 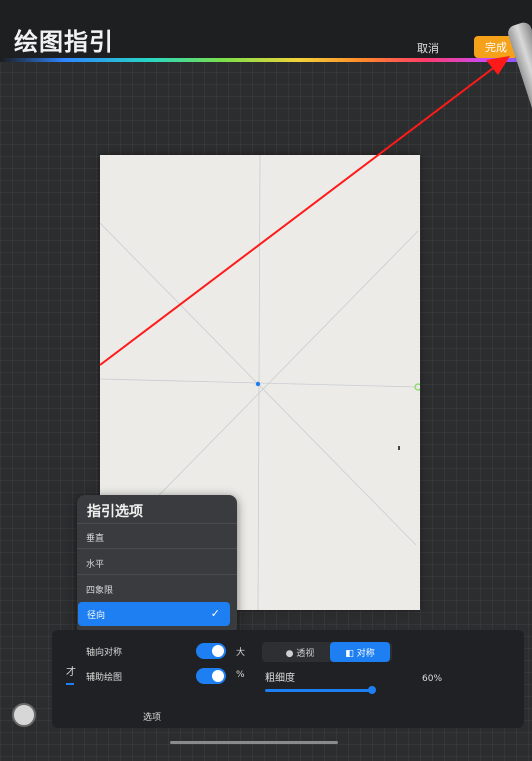 What do you see at coordinates (211, 651) in the screenshot?
I see `axial-symmetry-toggle` at bounding box center [211, 651].